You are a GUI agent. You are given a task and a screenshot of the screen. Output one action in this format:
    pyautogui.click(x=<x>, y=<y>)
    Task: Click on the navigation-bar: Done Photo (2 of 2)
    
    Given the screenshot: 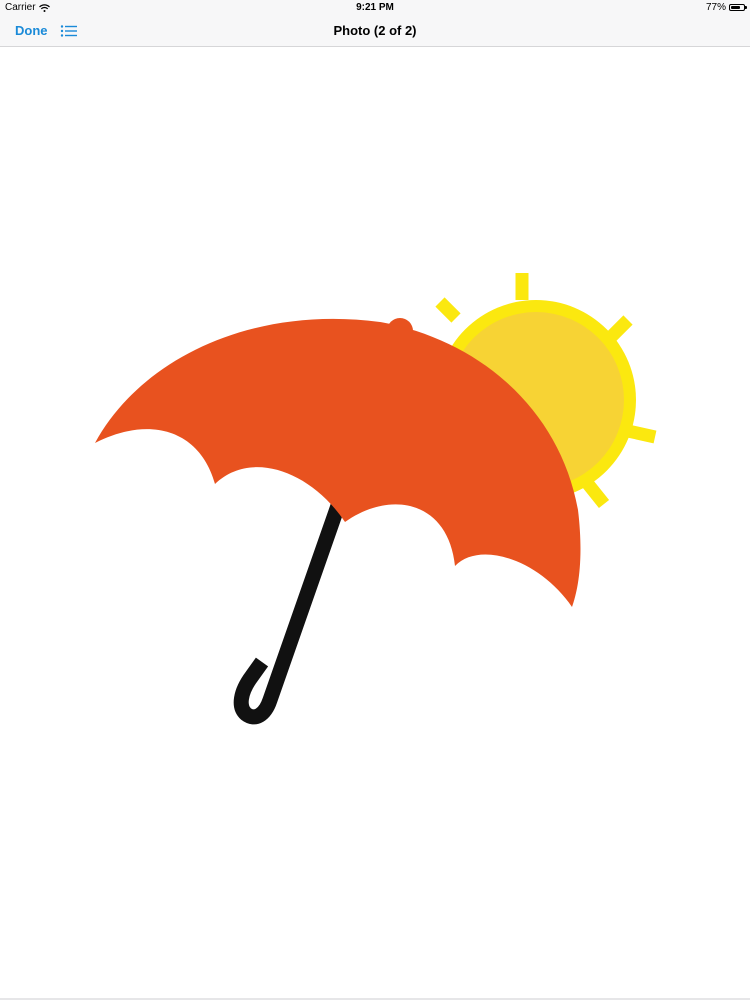 What is the action you would take?
    pyautogui.click(x=375, y=31)
    